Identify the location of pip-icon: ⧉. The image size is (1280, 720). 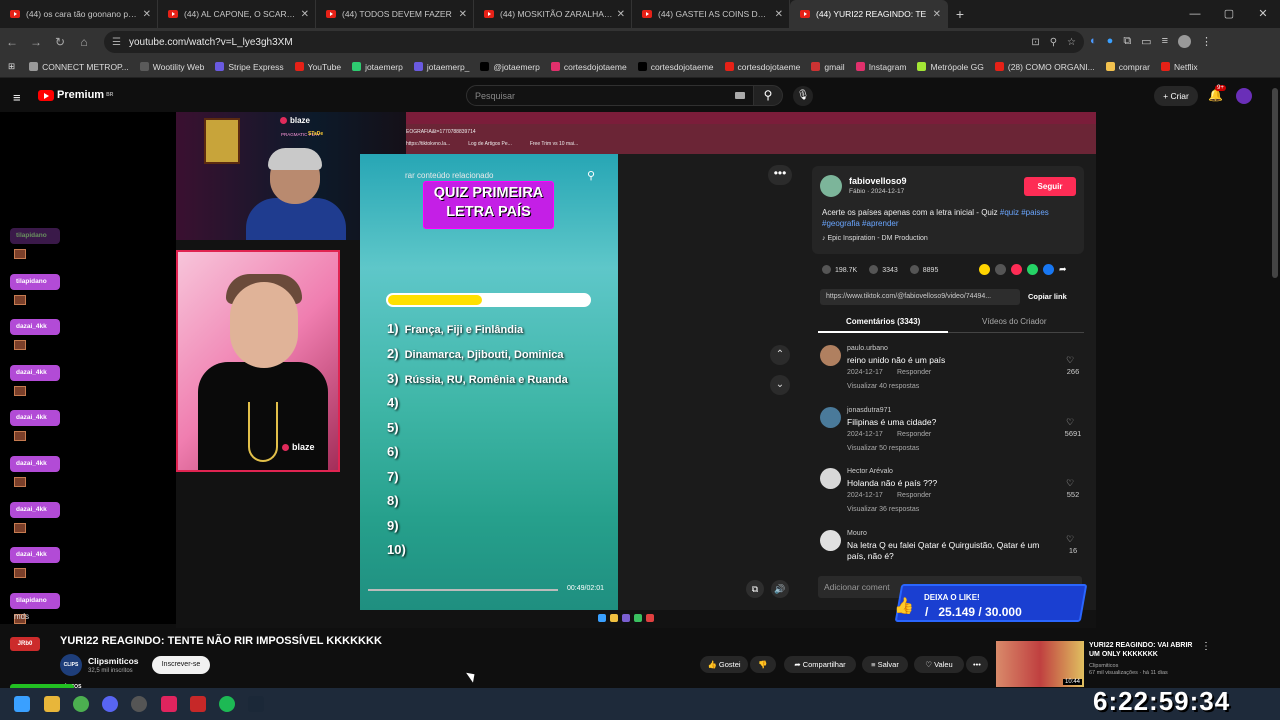
(755, 589).